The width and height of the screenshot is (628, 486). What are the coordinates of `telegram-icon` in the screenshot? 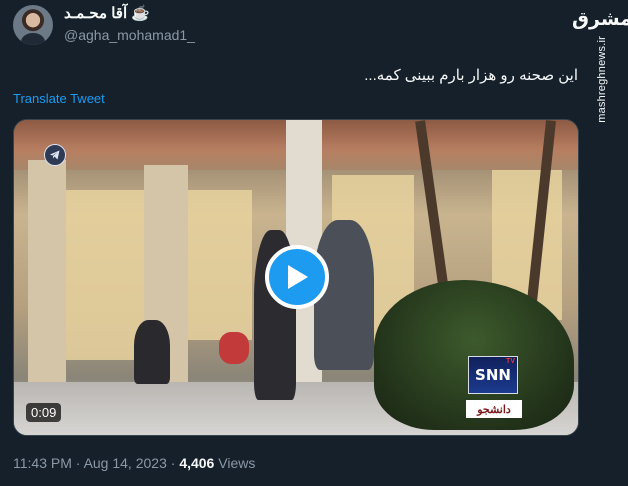 It's located at (55, 155).